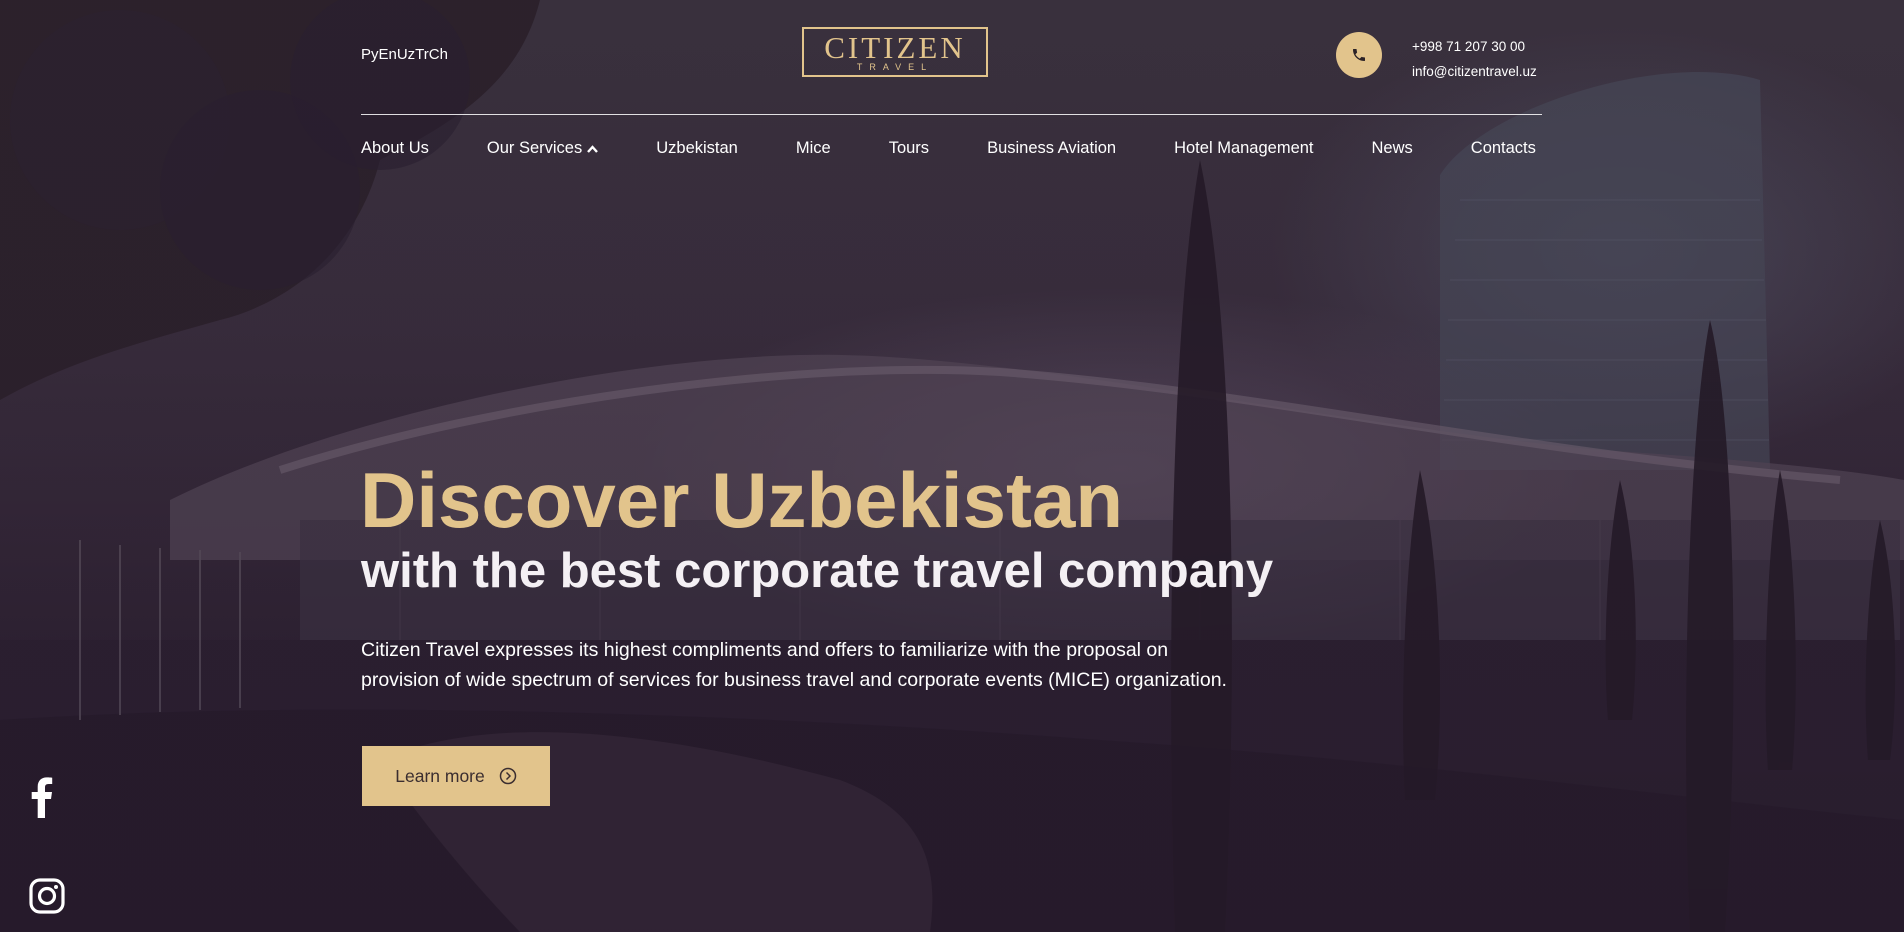 The width and height of the screenshot is (1904, 932). I want to click on logo: CITIZEN TRAVEL, so click(895, 52).